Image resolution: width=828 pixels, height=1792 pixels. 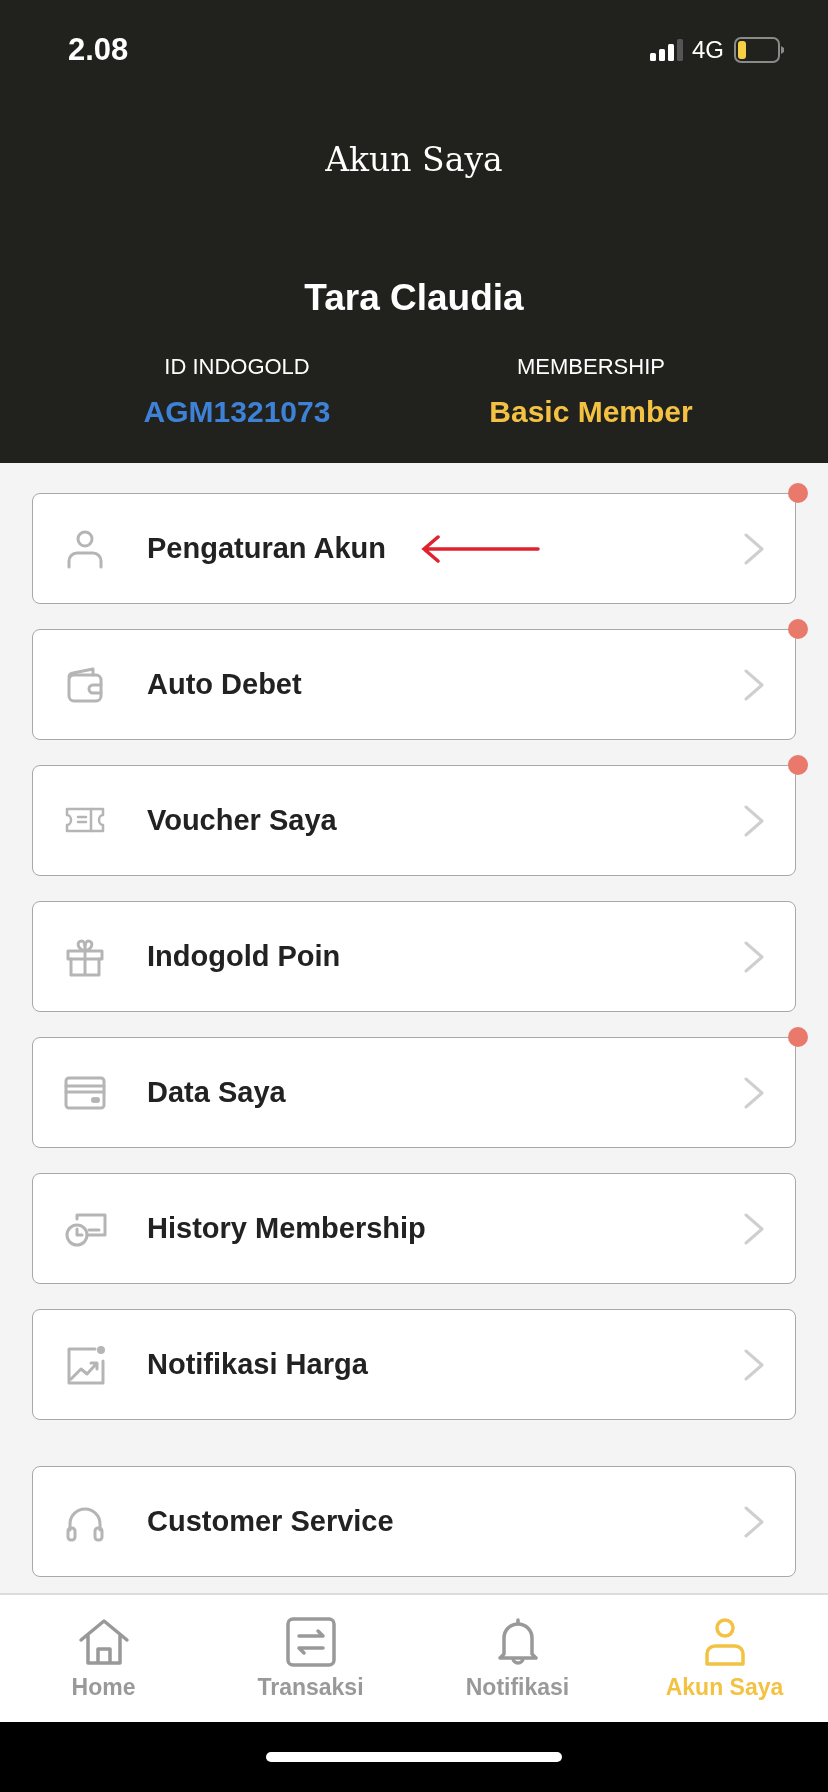 What do you see at coordinates (414, 1228) in the screenshot?
I see `menu-item: History Membership` at bounding box center [414, 1228].